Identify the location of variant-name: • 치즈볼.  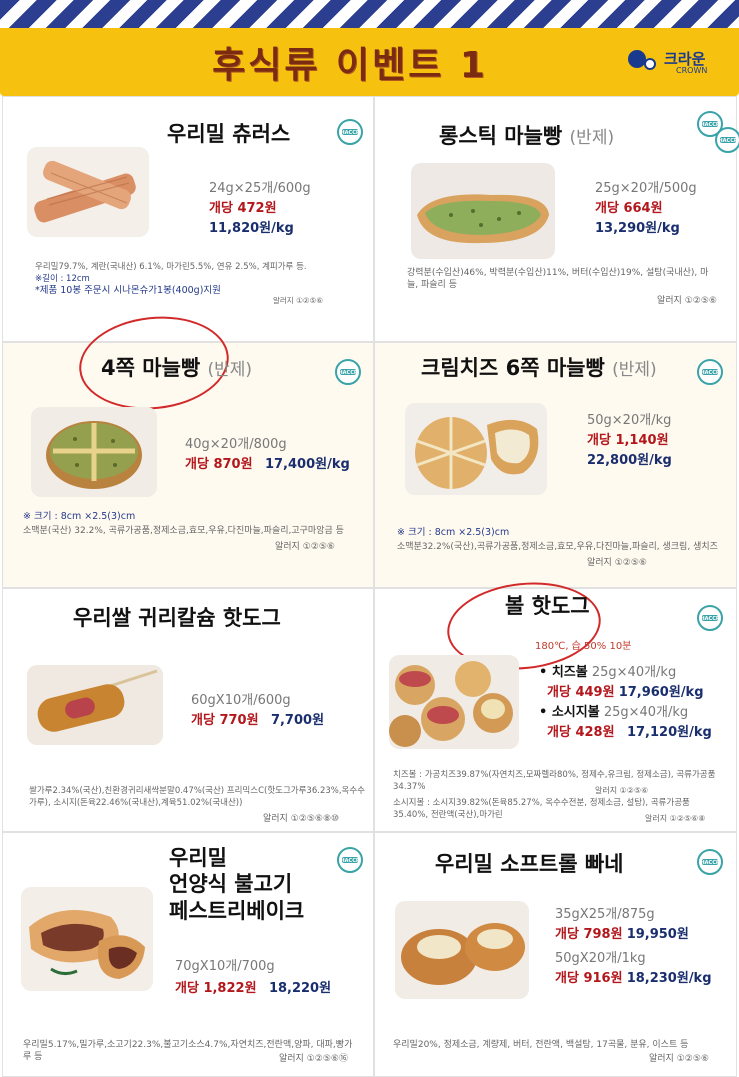
(563, 672).